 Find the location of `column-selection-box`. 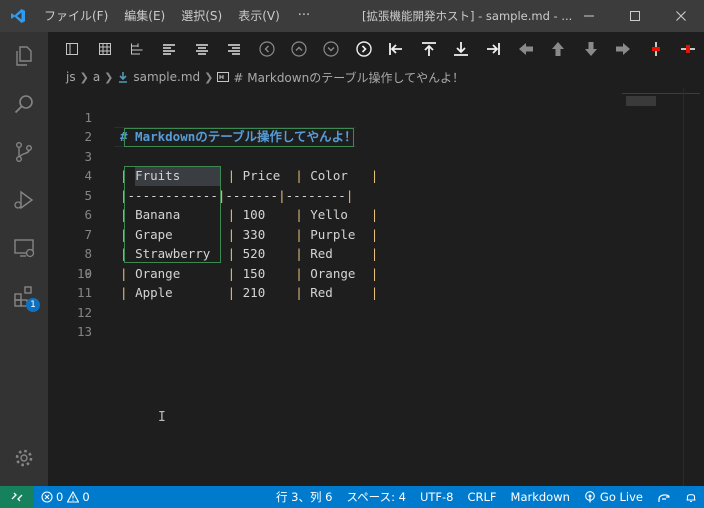

column-selection-box is located at coordinates (172, 214).